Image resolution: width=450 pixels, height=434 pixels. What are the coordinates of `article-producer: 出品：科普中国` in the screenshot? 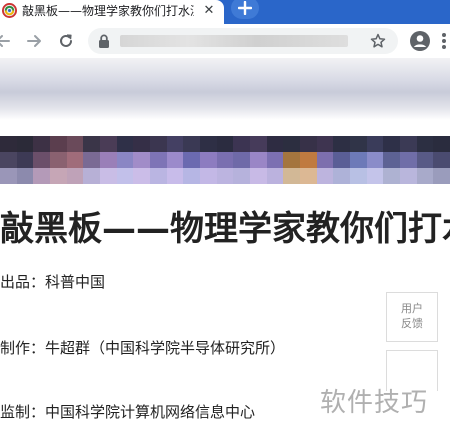 It's located at (53, 282).